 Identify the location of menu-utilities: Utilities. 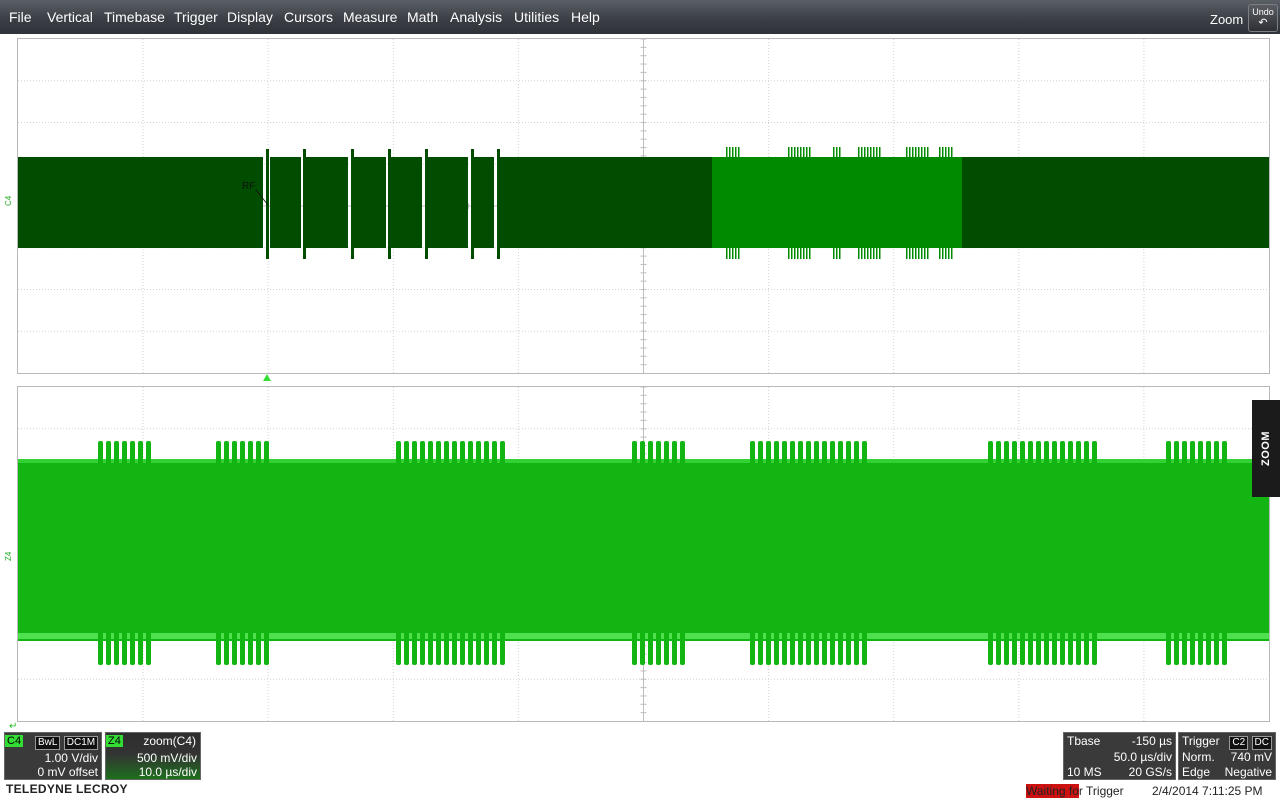
(536, 17).